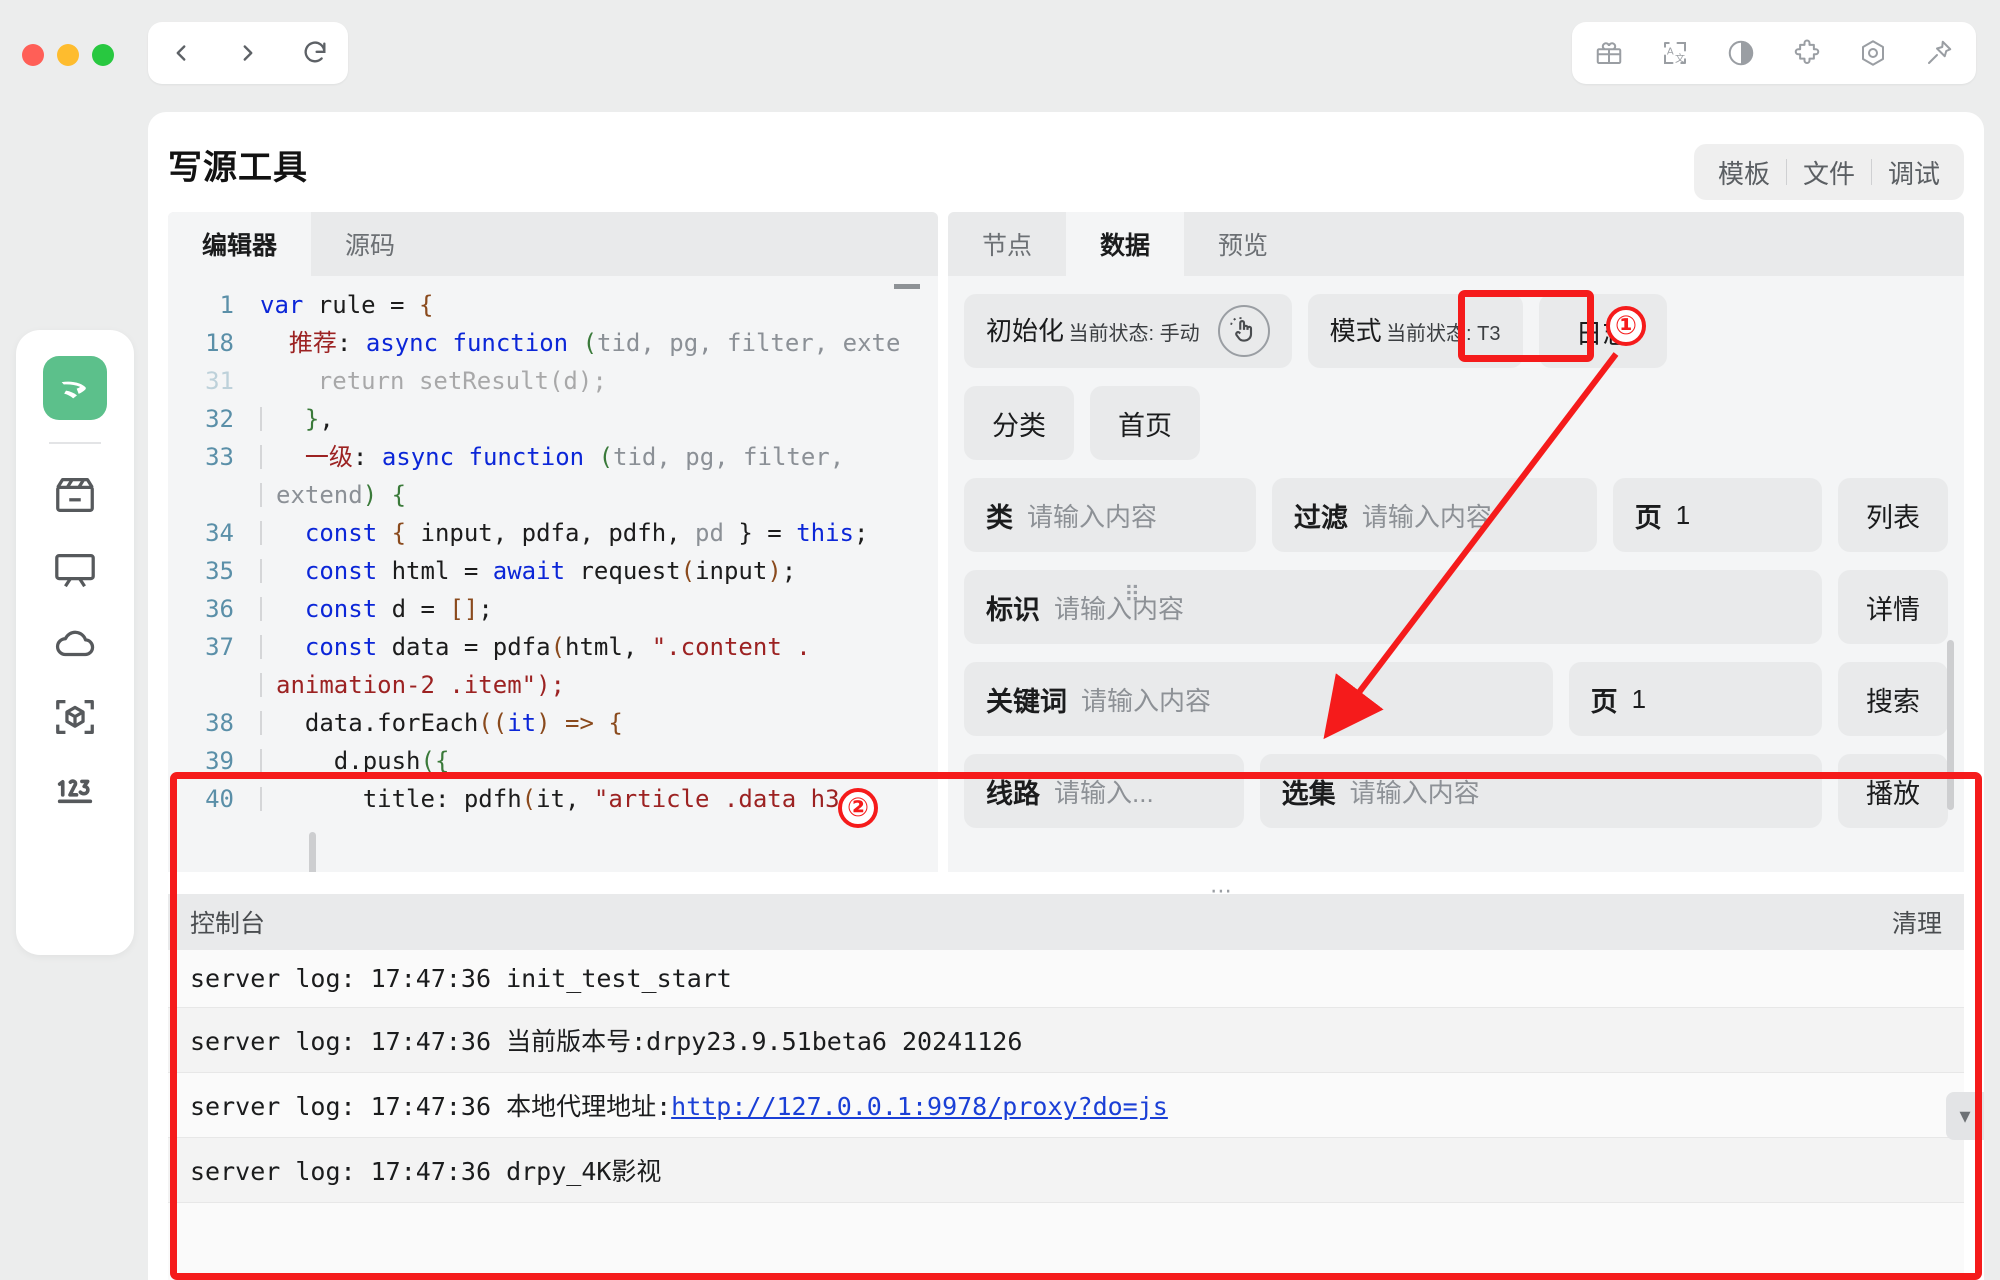 The width and height of the screenshot is (2000, 1280). Describe the element at coordinates (354, 305) in the screenshot. I see `code-token: rule` at that location.